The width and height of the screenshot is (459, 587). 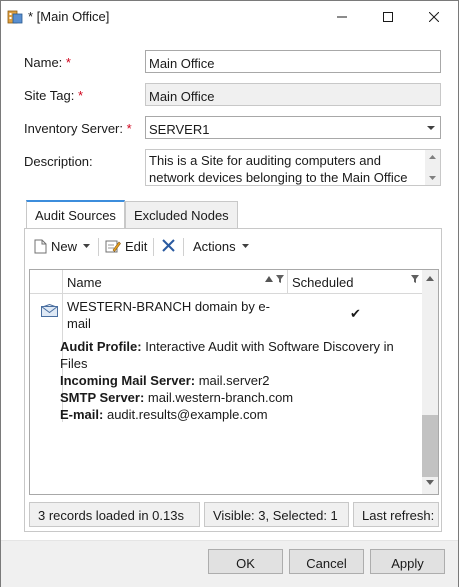 I want to click on inventory-server-label: Inventory Server: *, so click(x=78, y=128).